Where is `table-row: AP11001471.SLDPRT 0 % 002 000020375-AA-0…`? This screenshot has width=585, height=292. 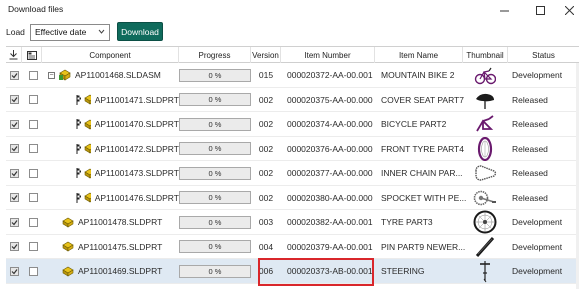 table-row: AP11001471.SLDPRT 0 % 002 000020375-AA-0… is located at coordinates (292, 100).